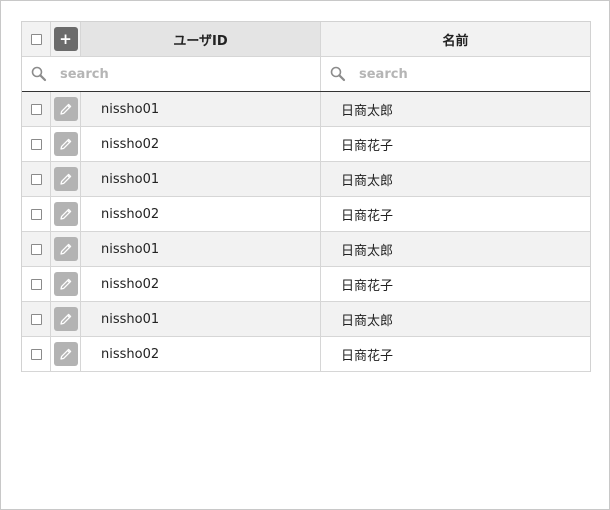 The height and width of the screenshot is (510, 610). I want to click on column-header-name-label: 名前, so click(455, 41).